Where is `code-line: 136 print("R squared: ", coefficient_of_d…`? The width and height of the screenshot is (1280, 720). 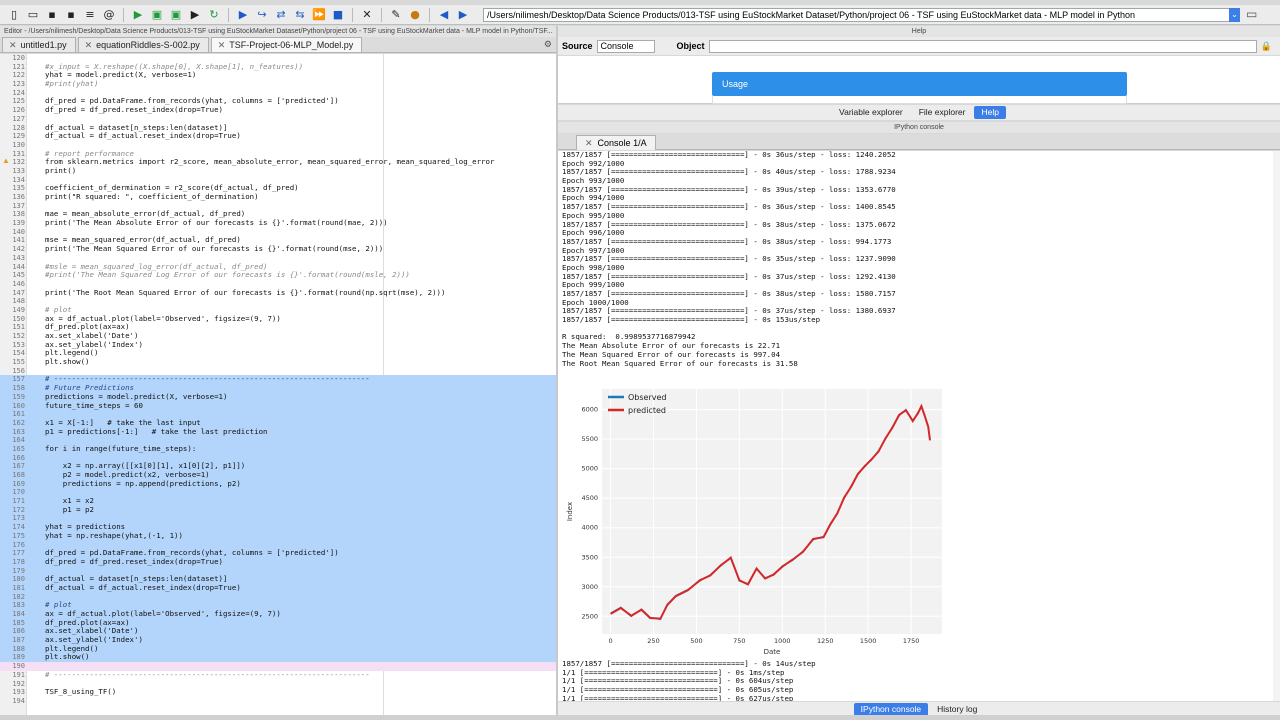 code-line: 136 print("R squared: ", coefficient_of_d… is located at coordinates (278, 197).